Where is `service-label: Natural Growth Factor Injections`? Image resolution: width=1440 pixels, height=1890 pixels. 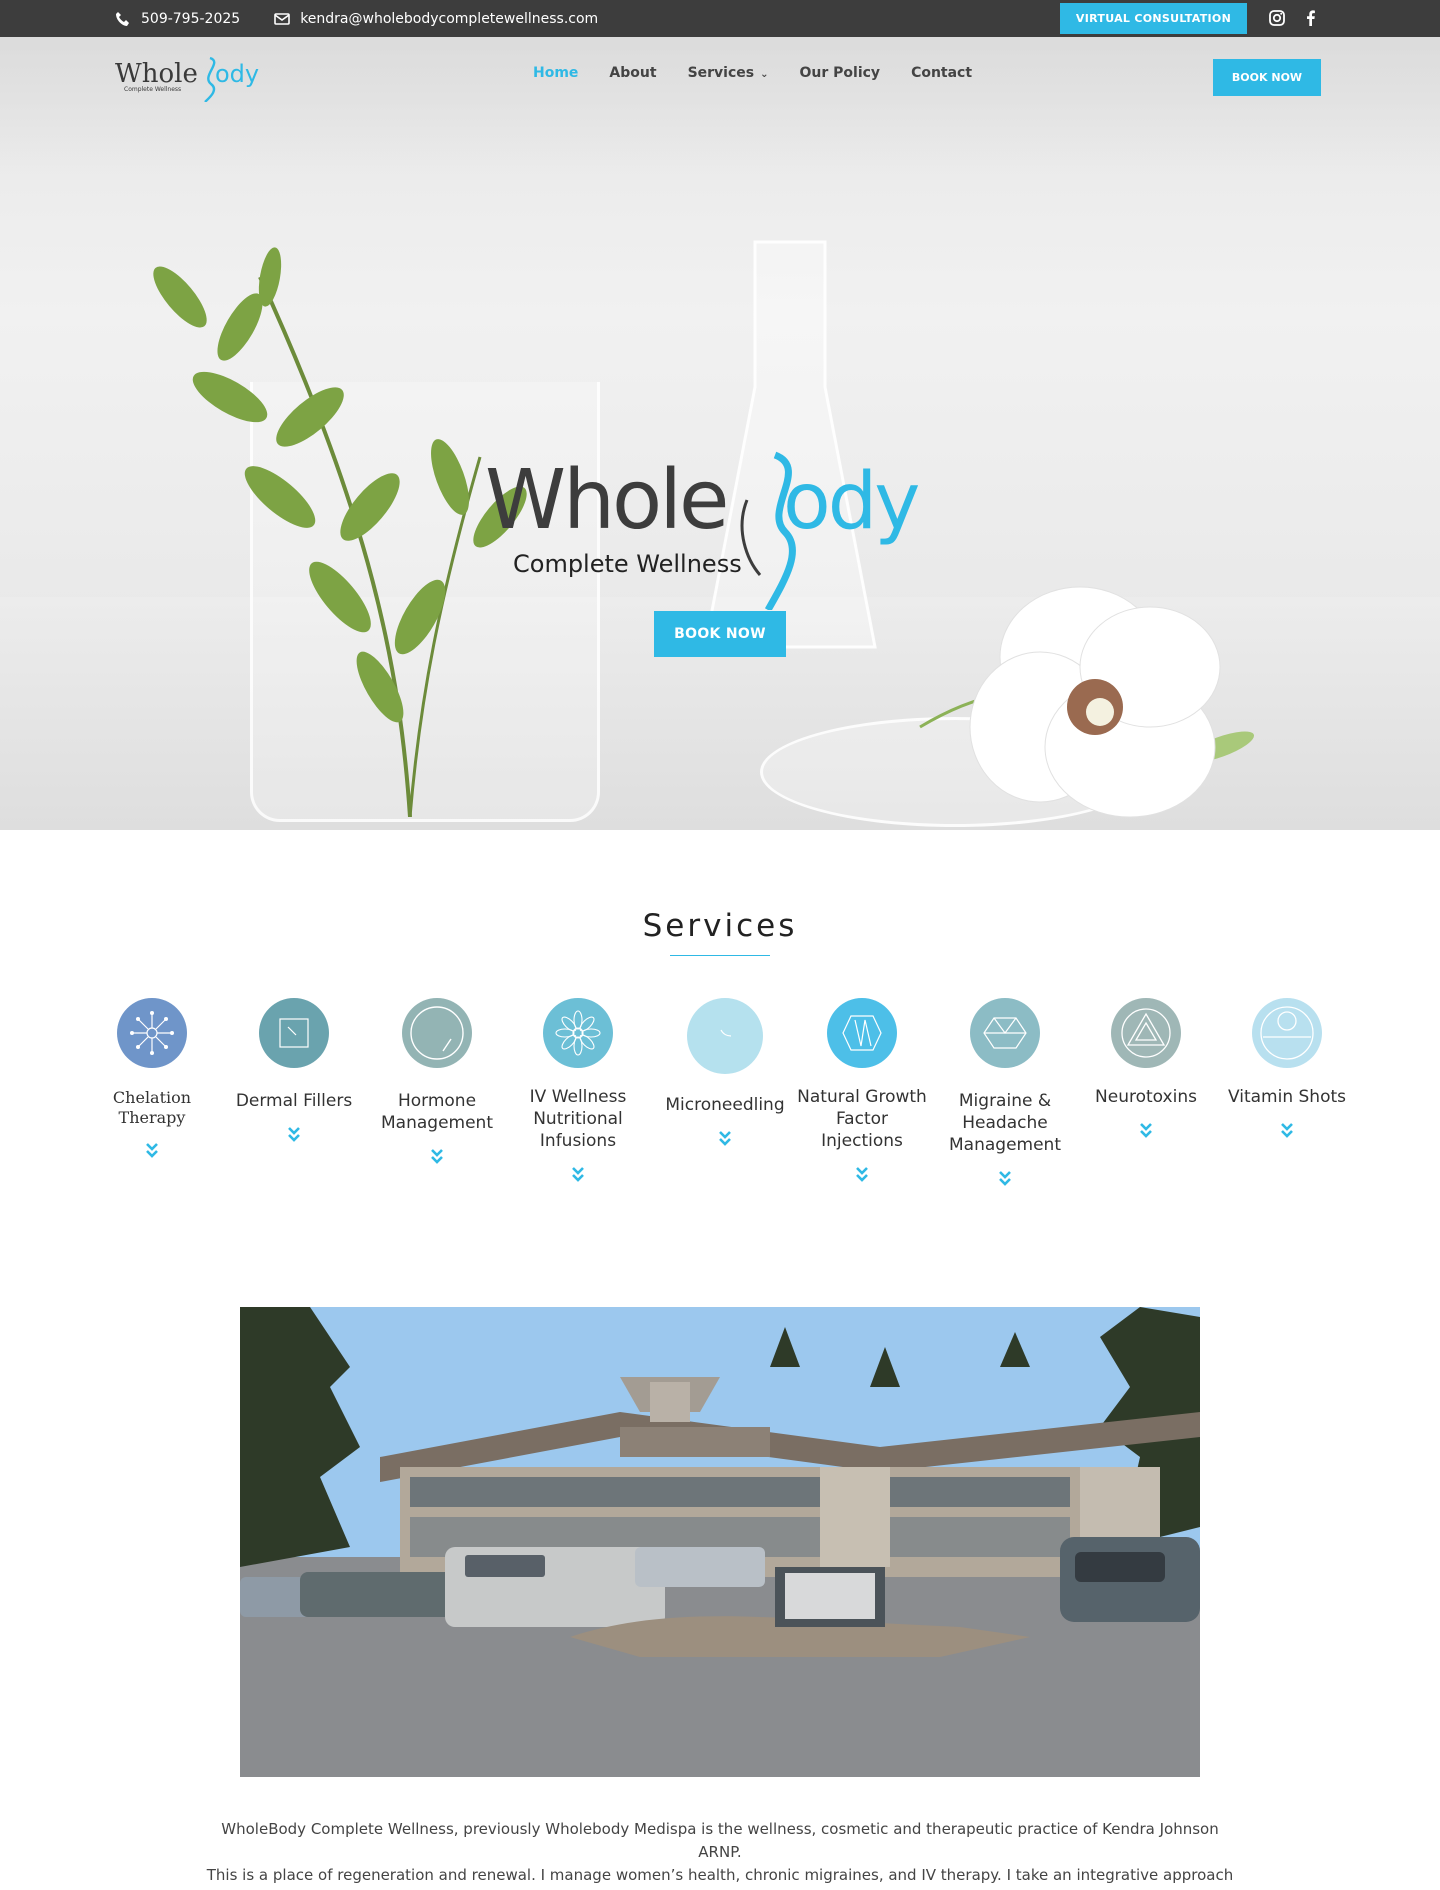 service-label: Natural Growth Factor Injections is located at coordinates (862, 1119).